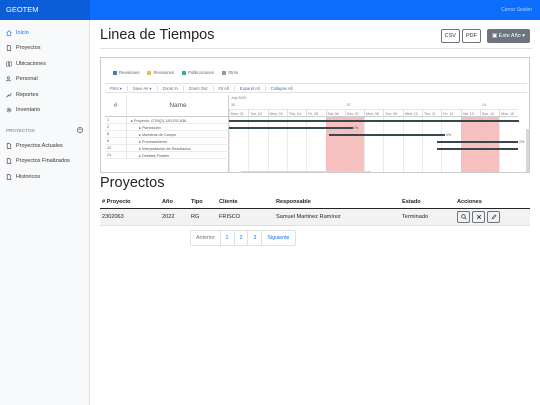  What do you see at coordinates (270, 10) in the screenshot?
I see `top-navbar: GEOTEM Cerrar Sesión` at bounding box center [270, 10].